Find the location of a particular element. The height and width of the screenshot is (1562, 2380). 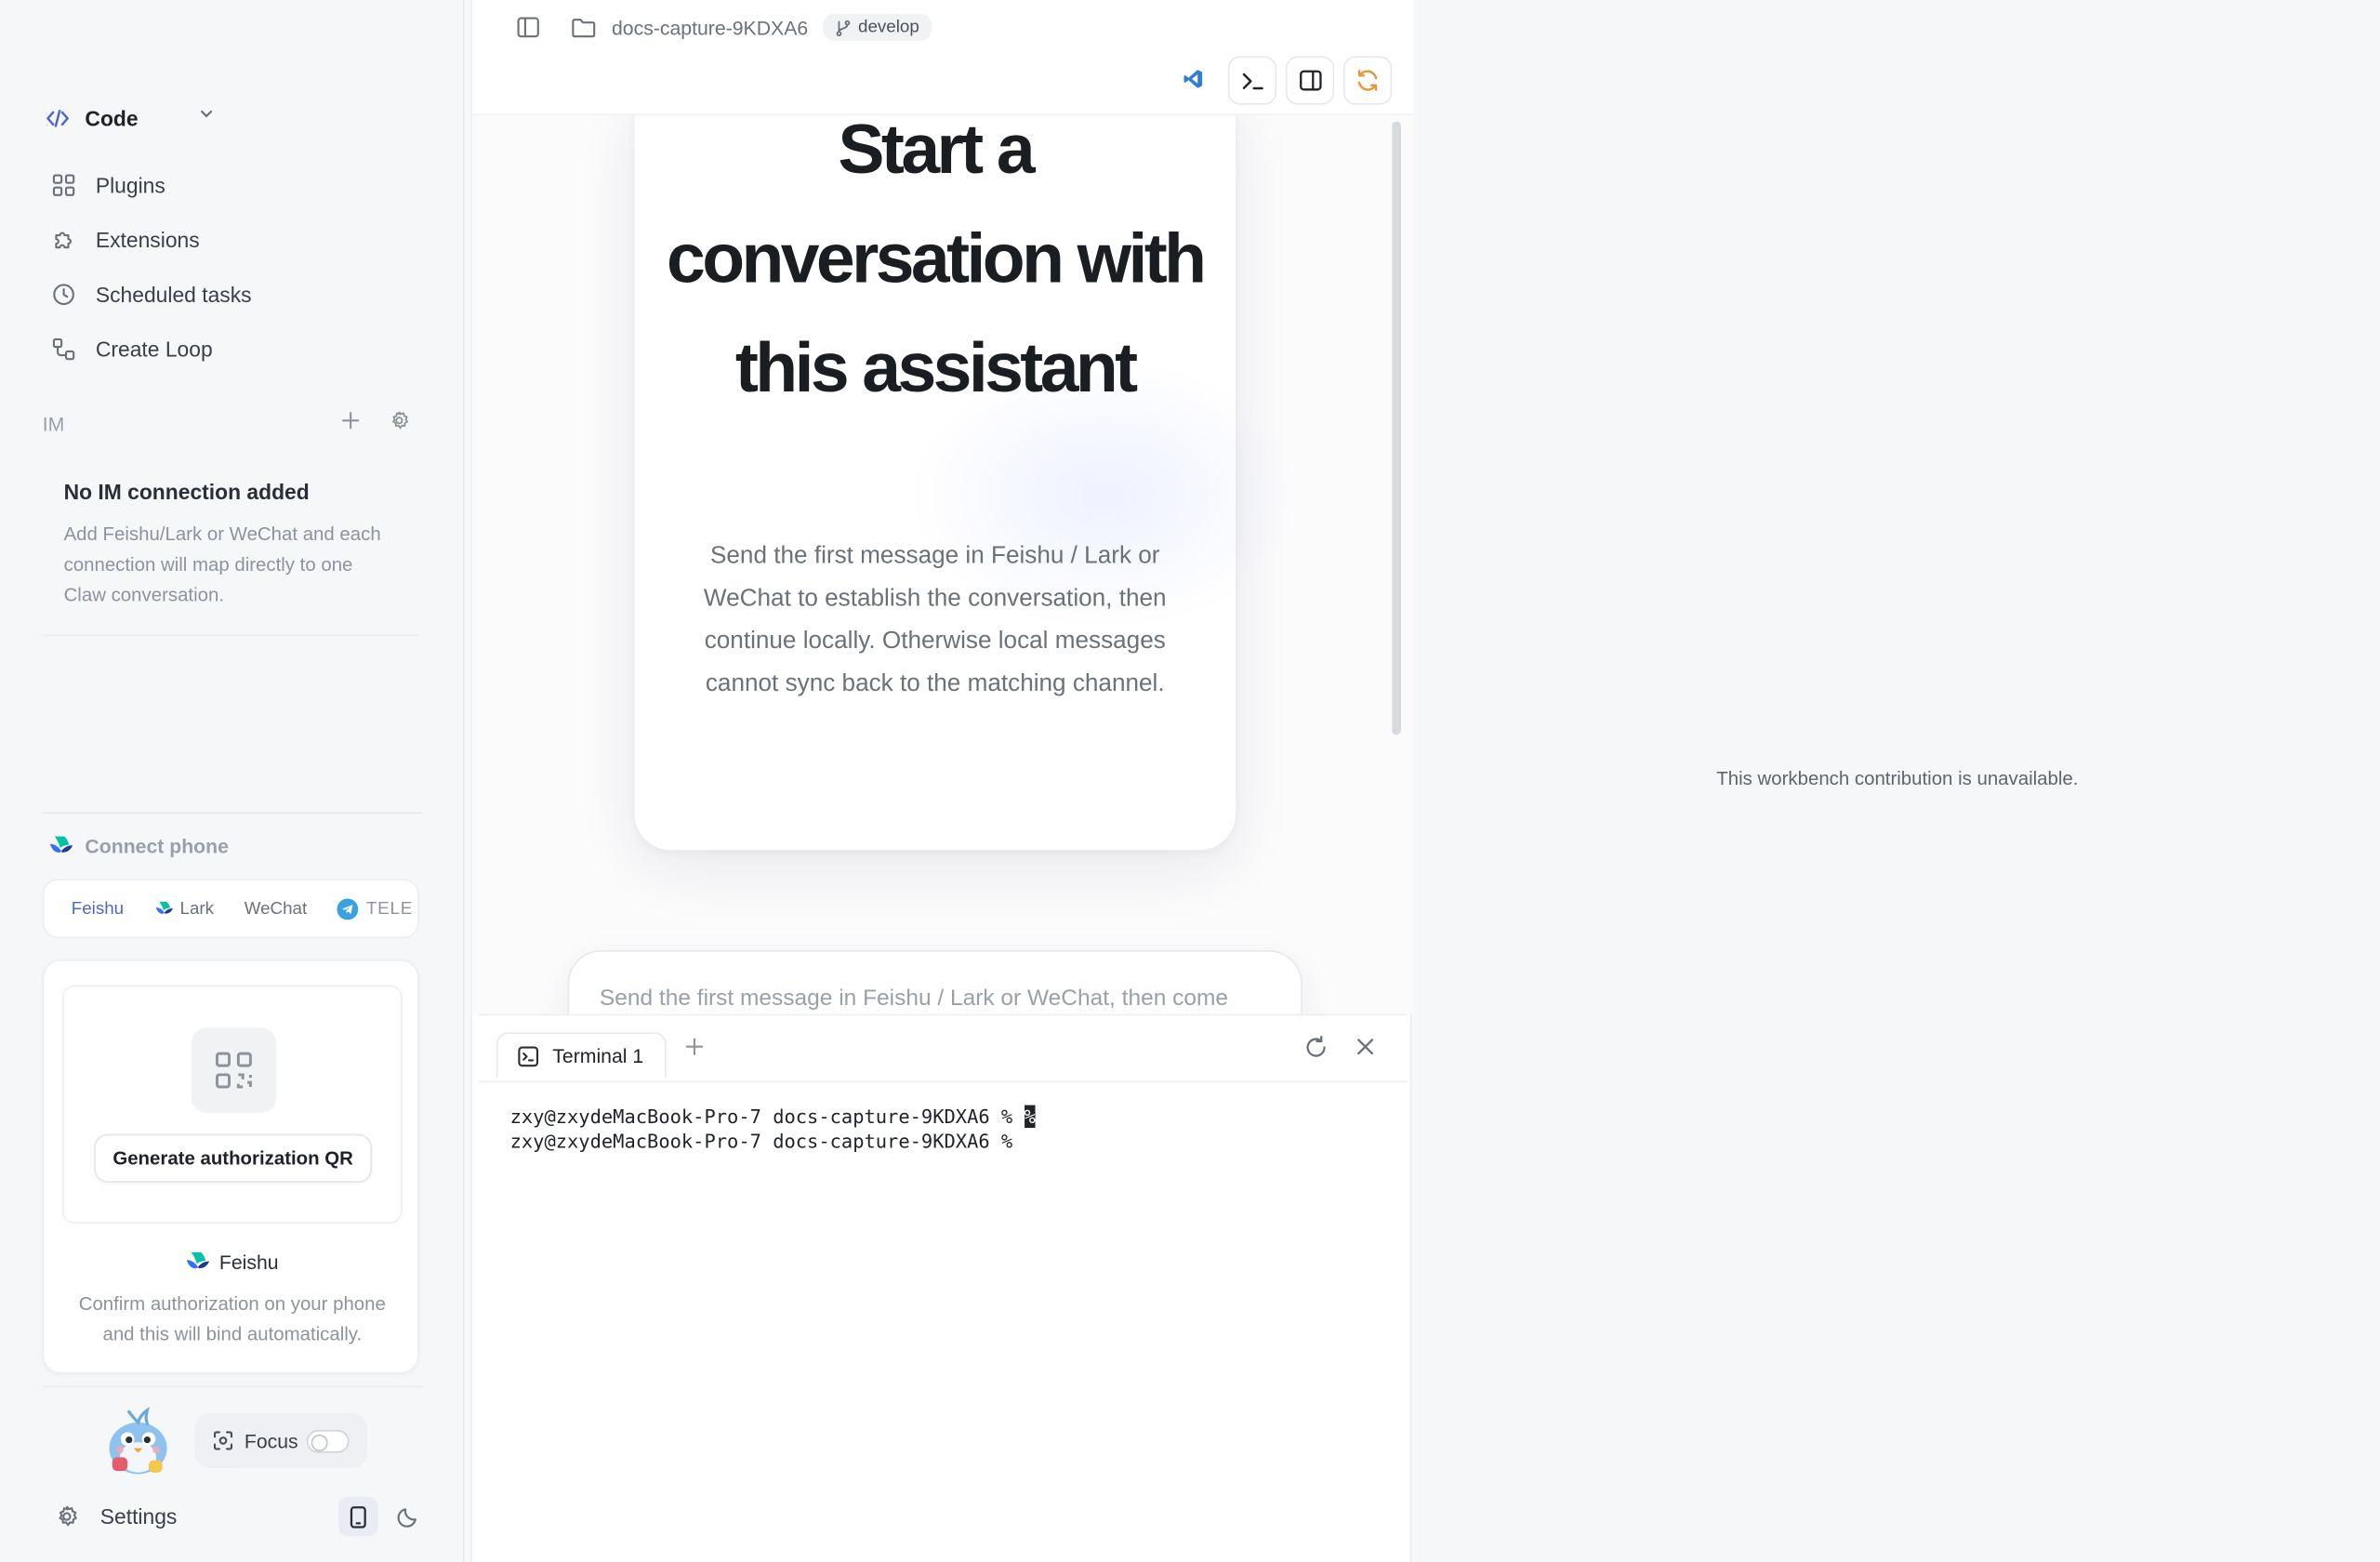

breadcrumb: docs-capture-9KDXA6 develop is located at coordinates (724, 27).